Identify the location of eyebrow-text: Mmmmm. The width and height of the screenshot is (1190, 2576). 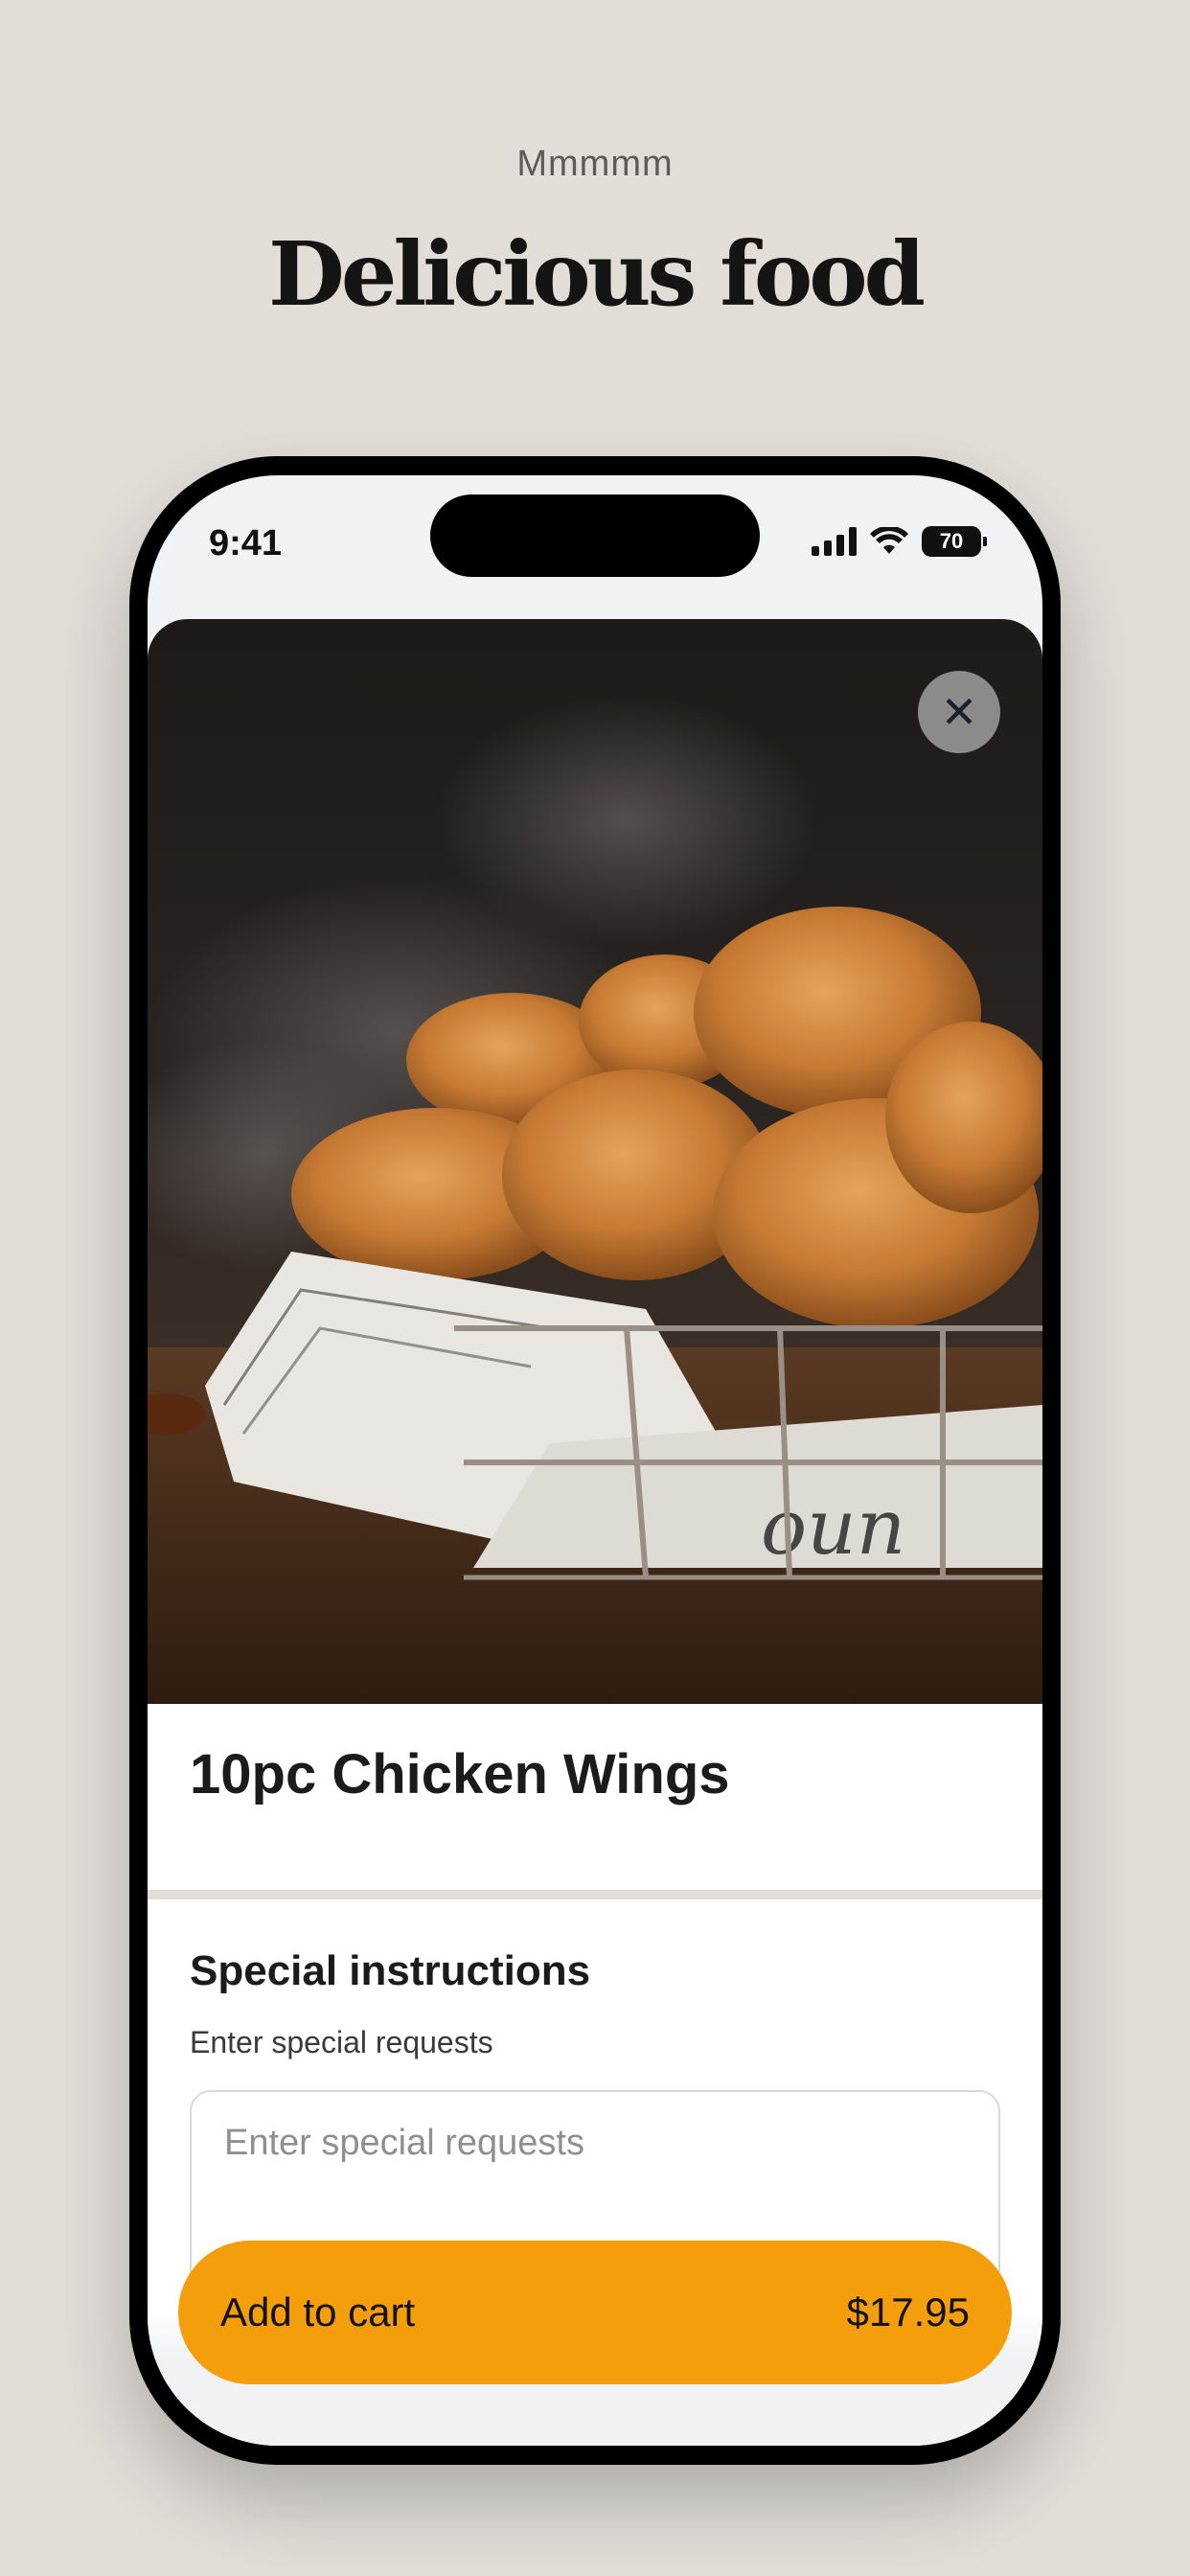
(595, 164).